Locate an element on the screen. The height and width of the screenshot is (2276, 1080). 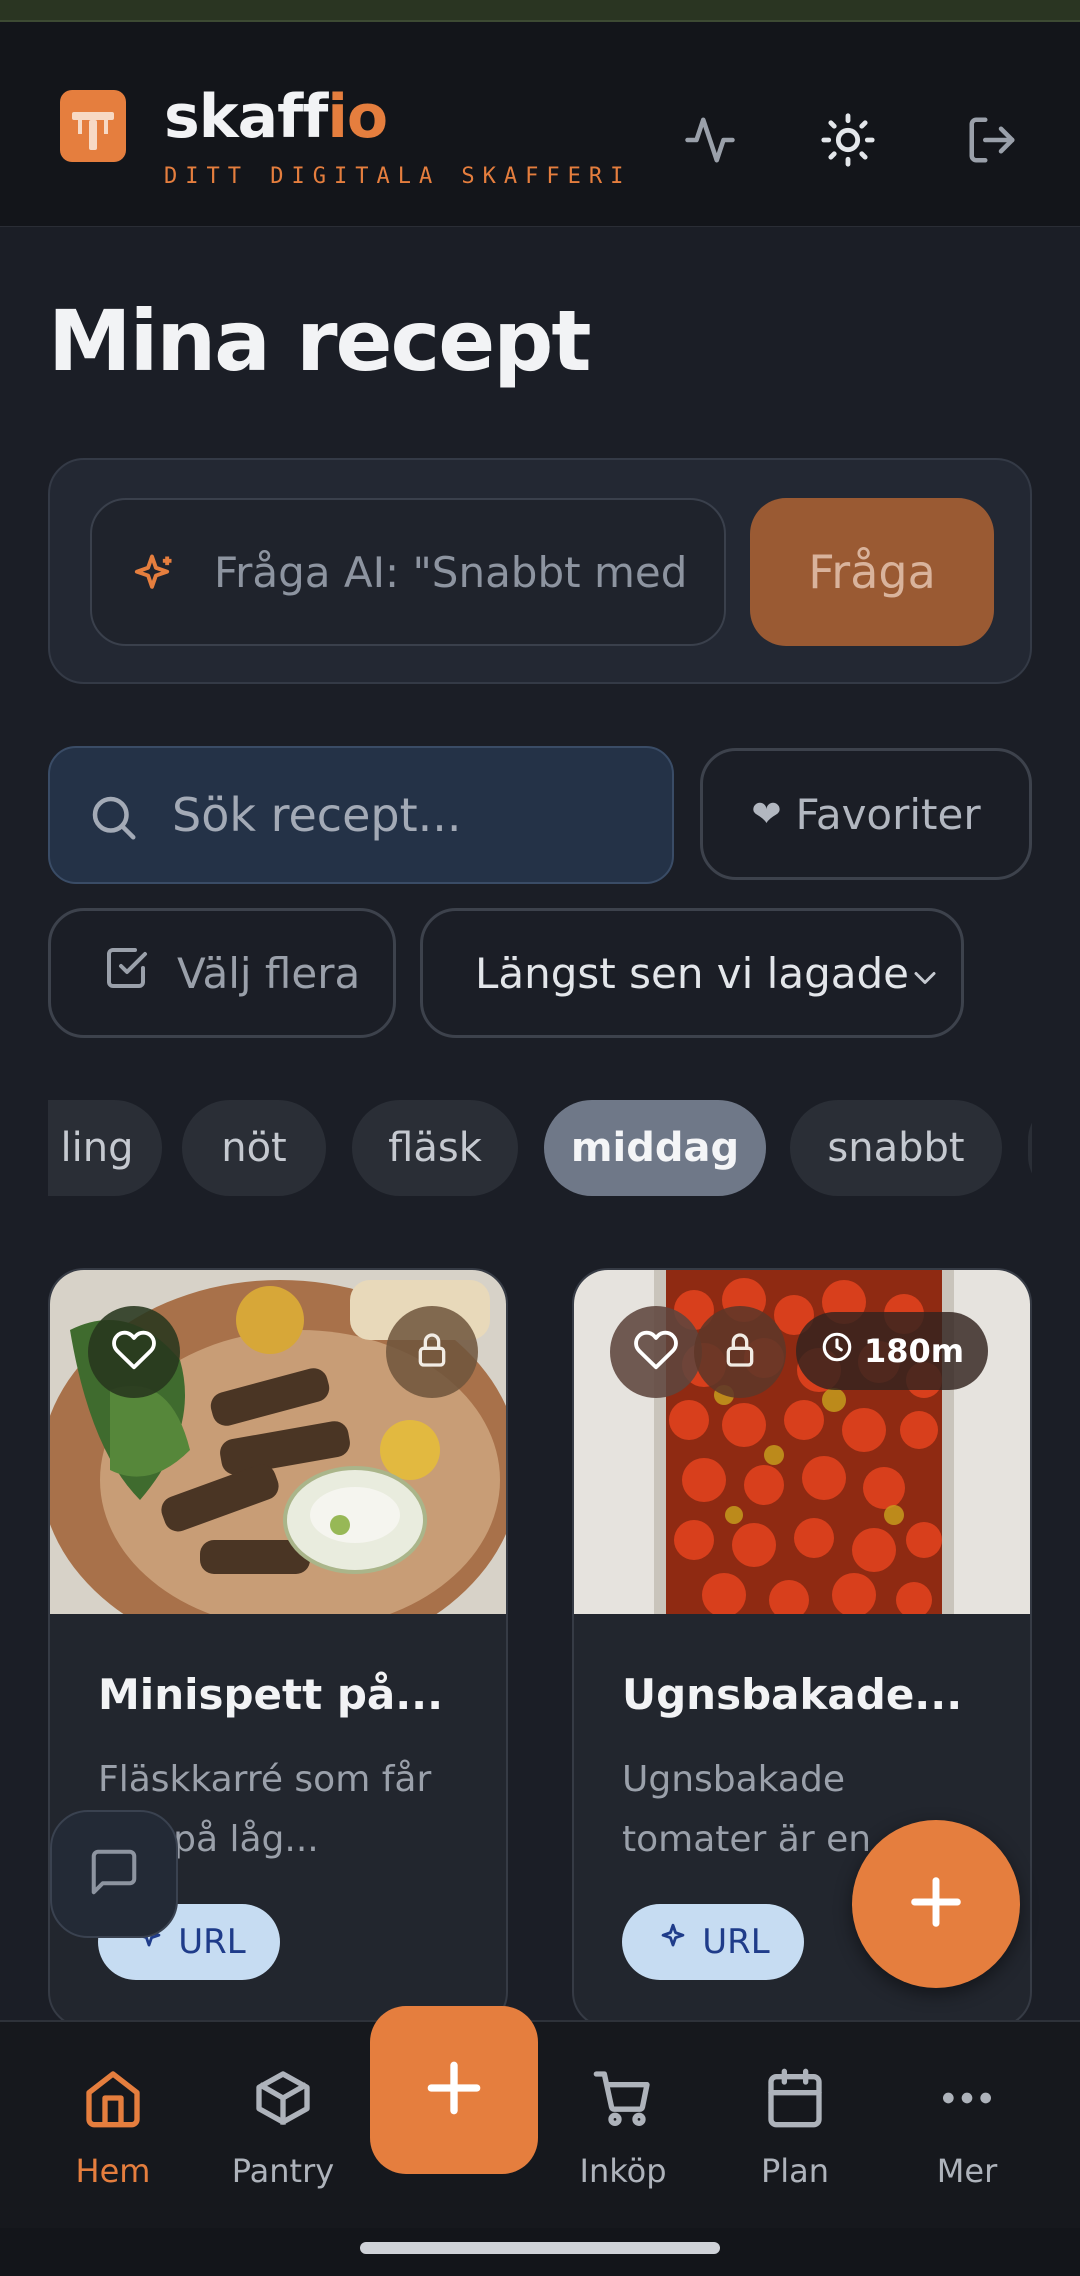
cook-time-badge: 180m is located at coordinates (892, 1351).